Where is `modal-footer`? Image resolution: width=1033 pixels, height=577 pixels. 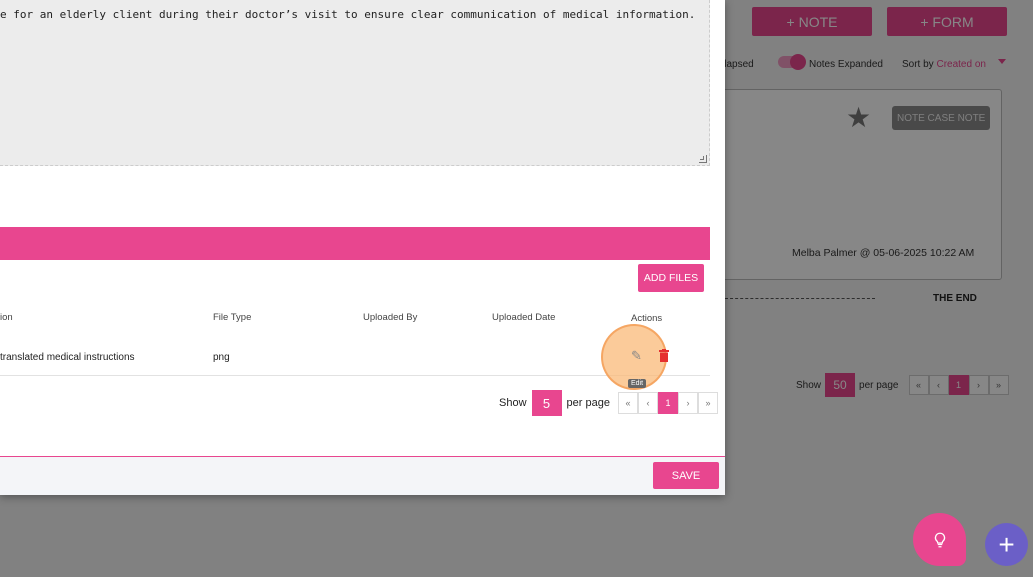
modal-footer is located at coordinates (362, 475).